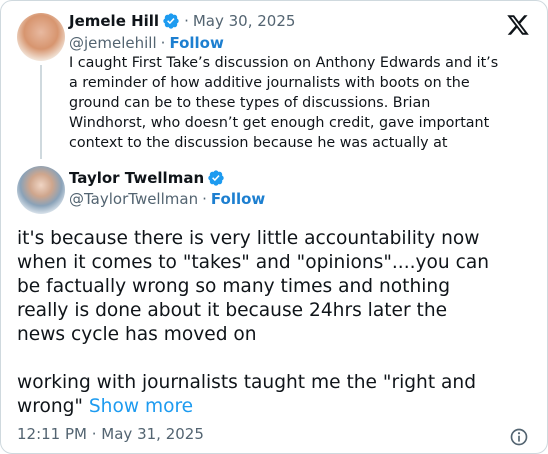 This screenshot has height=454, width=548. Describe the element at coordinates (114, 21) in the screenshot. I see `quoted-author-name: Jemele Hill` at that location.